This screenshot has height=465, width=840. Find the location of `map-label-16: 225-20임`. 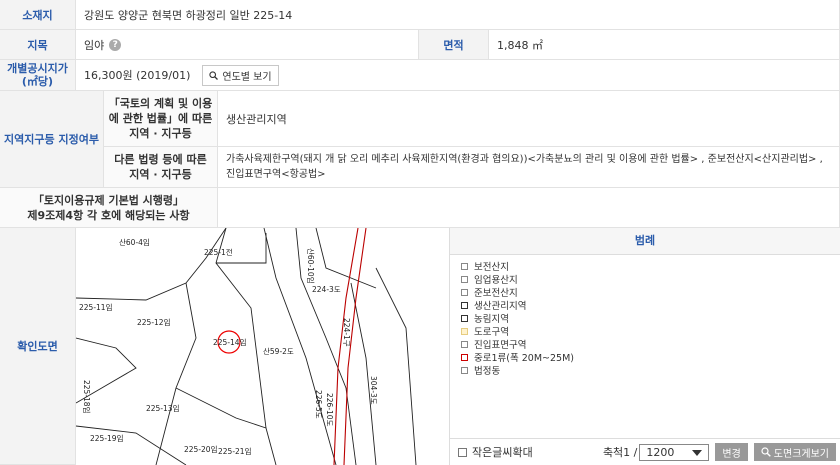

map-label-16: 225-20임 is located at coordinates (200, 449).